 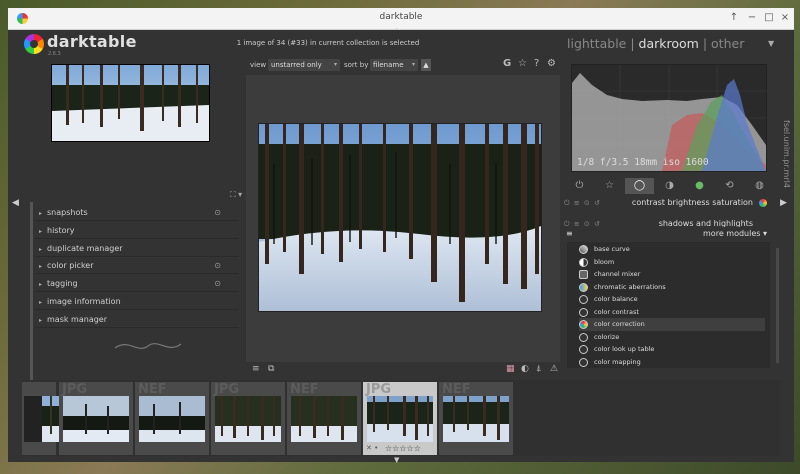 I want to click on keep-above-button: ↑, so click(x=734, y=18).